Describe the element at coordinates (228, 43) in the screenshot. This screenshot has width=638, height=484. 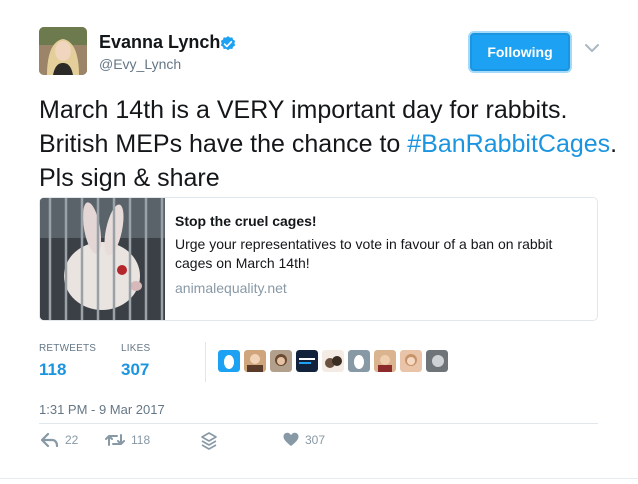
I see `verified-badge-icon` at that location.